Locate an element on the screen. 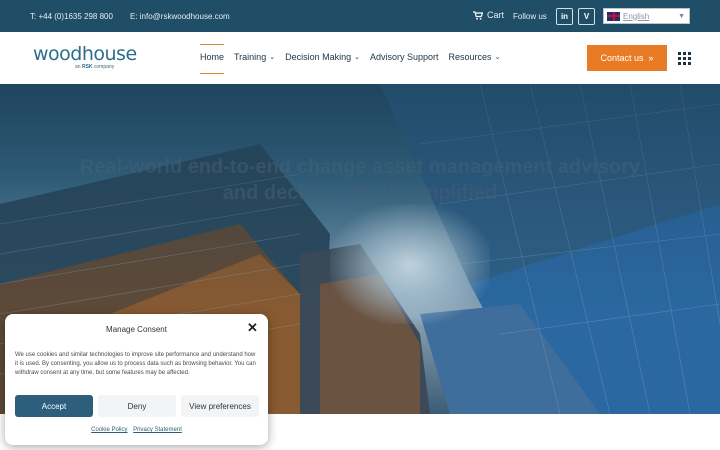 The height and width of the screenshot is (450, 720). grid-menu-icon is located at coordinates (684, 58).